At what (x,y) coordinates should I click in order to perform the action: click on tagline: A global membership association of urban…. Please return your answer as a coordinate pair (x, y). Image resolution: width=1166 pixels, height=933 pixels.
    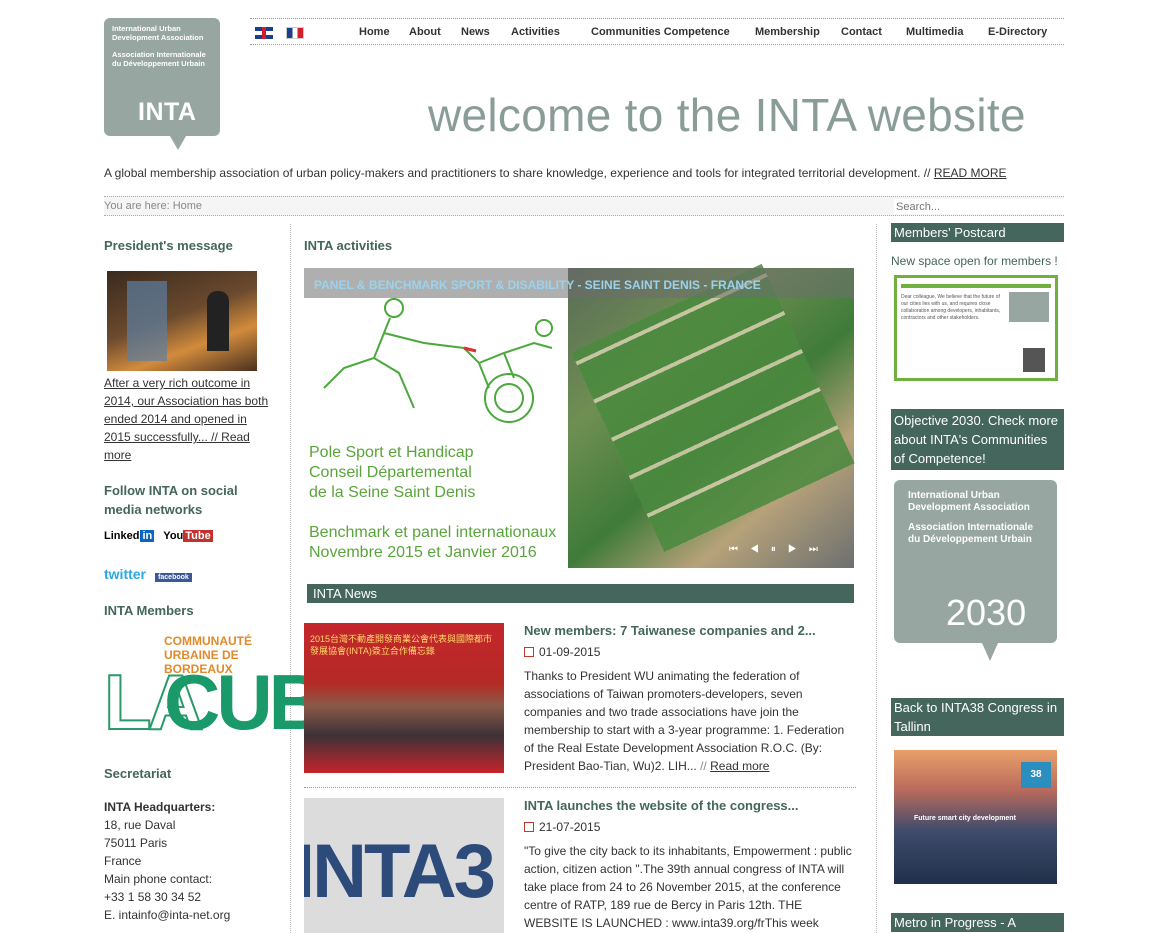
    Looking at the image, I should click on (555, 173).